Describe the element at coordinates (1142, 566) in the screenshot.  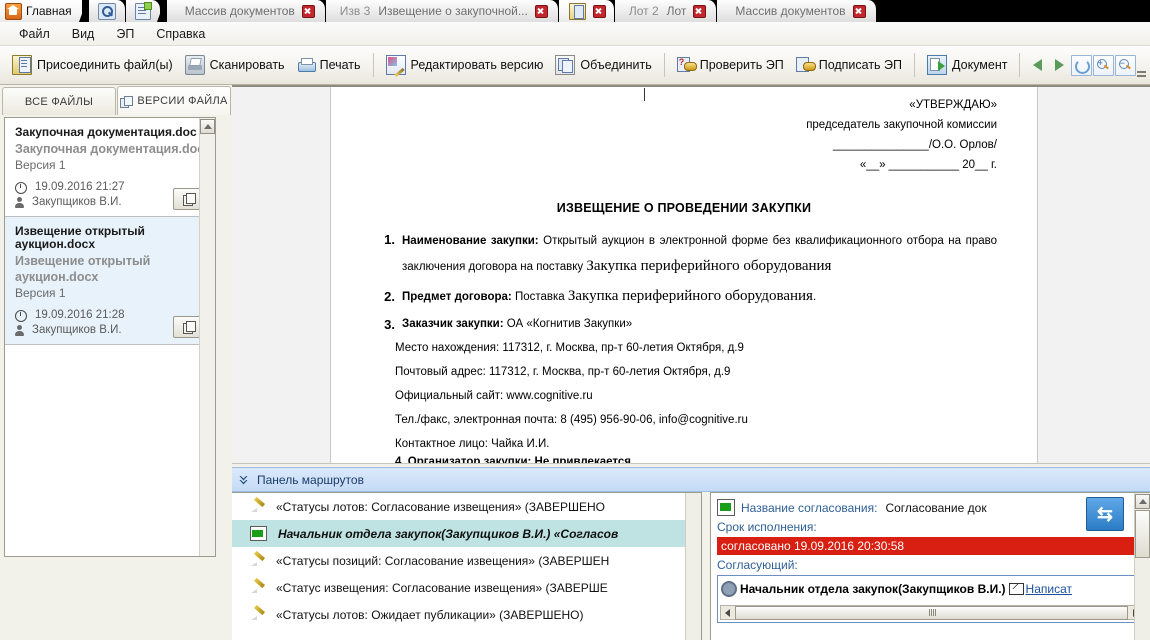
I see `detail-vertical-scrollbar` at that location.